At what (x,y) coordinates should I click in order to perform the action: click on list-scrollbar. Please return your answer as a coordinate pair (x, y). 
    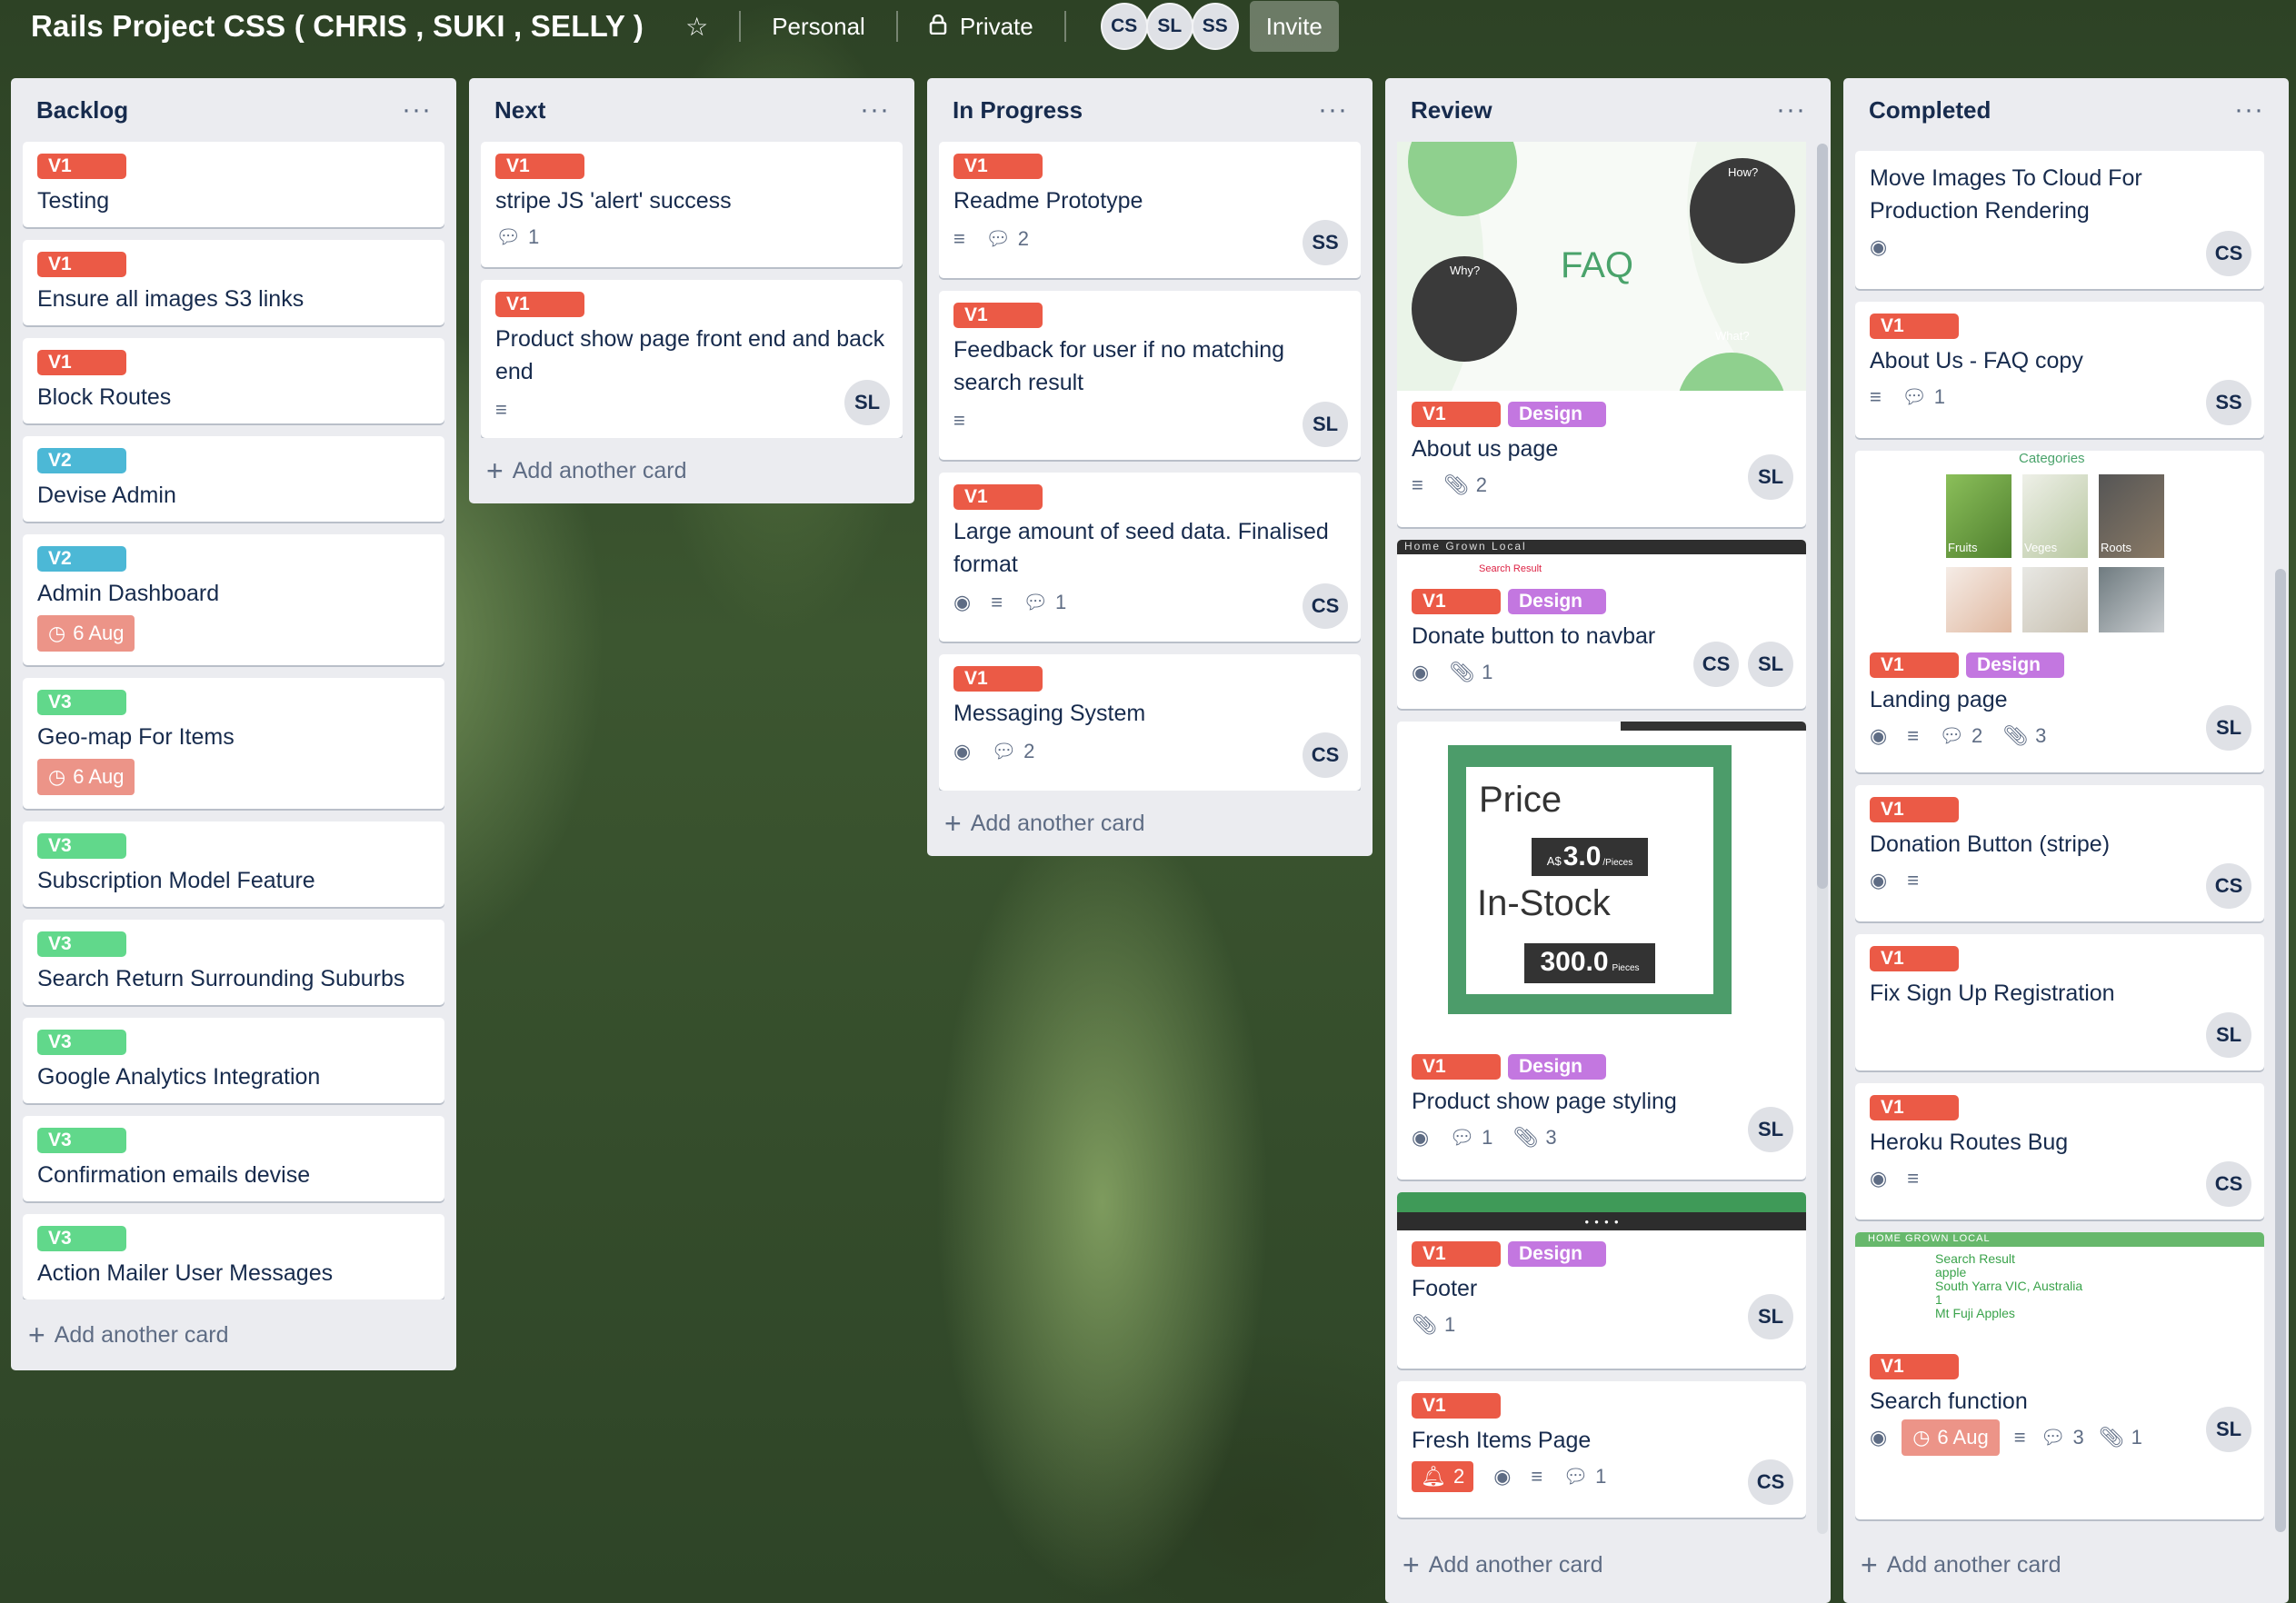
    Looking at the image, I should click on (2280, 1050).